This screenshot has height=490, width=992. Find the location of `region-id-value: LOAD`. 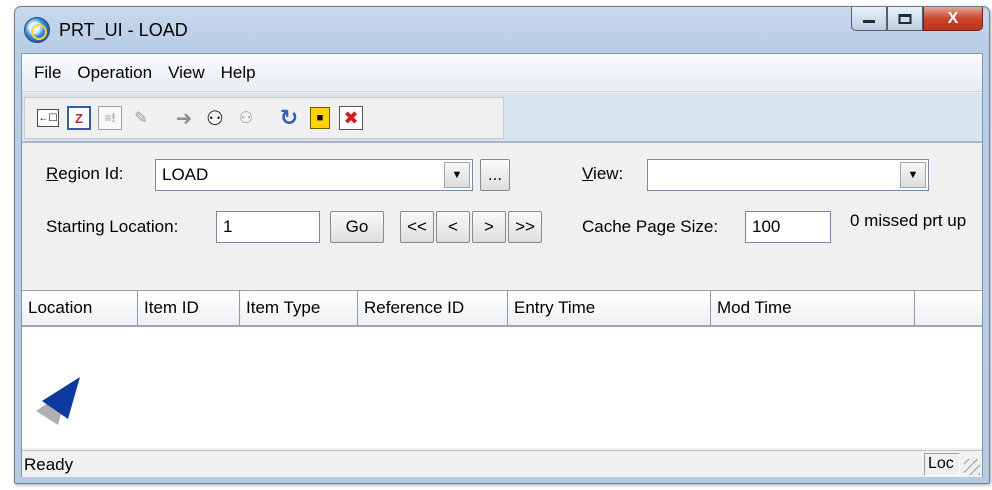

region-id-value: LOAD is located at coordinates (185, 174).